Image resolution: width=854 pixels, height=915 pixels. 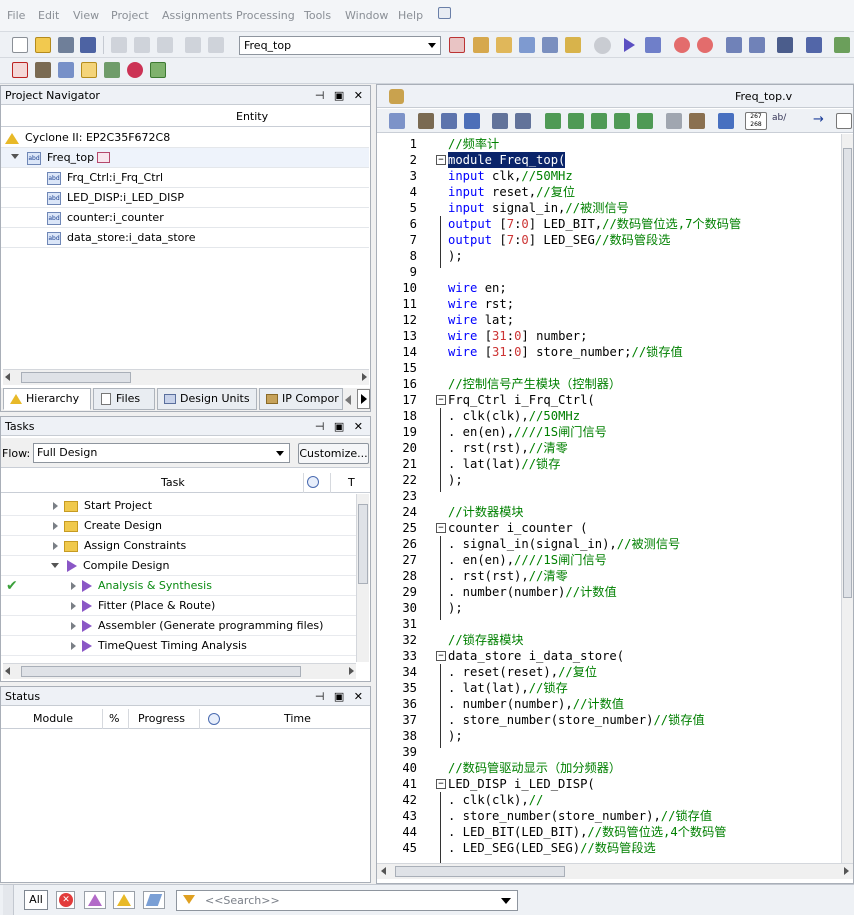 What do you see at coordinates (179, 566) in the screenshot?
I see `task-row-compile-design: Compile Design` at bounding box center [179, 566].